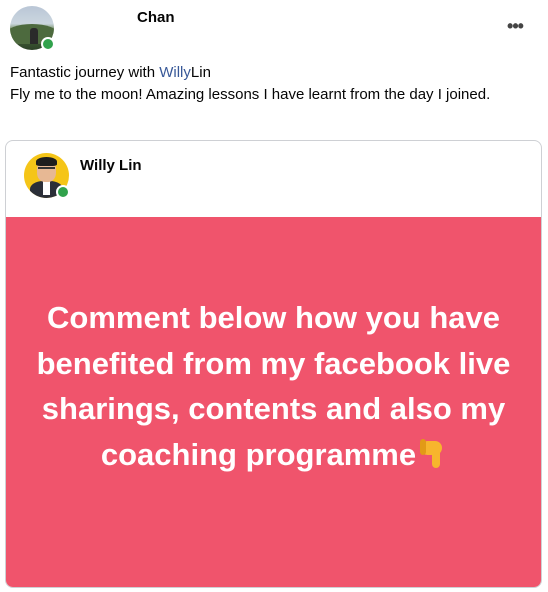 Image resolution: width=548 pixels, height=592 pixels. I want to click on shared-author-name: Willy Lin, so click(111, 166).